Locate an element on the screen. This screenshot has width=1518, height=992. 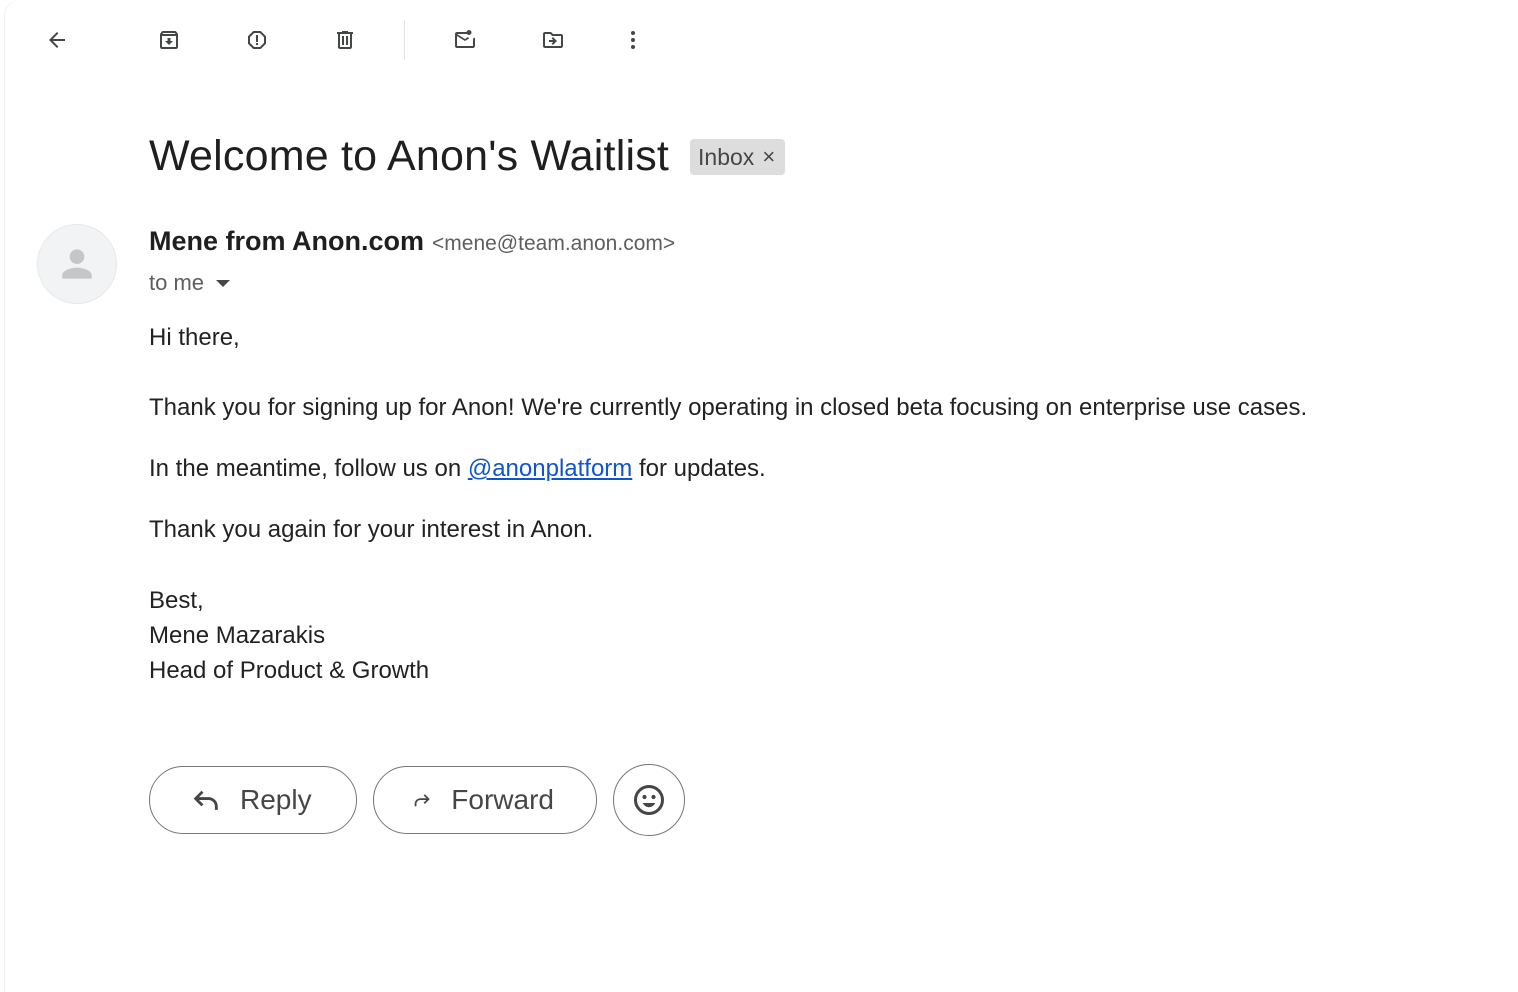
forward-label: Forward is located at coordinates (502, 799).